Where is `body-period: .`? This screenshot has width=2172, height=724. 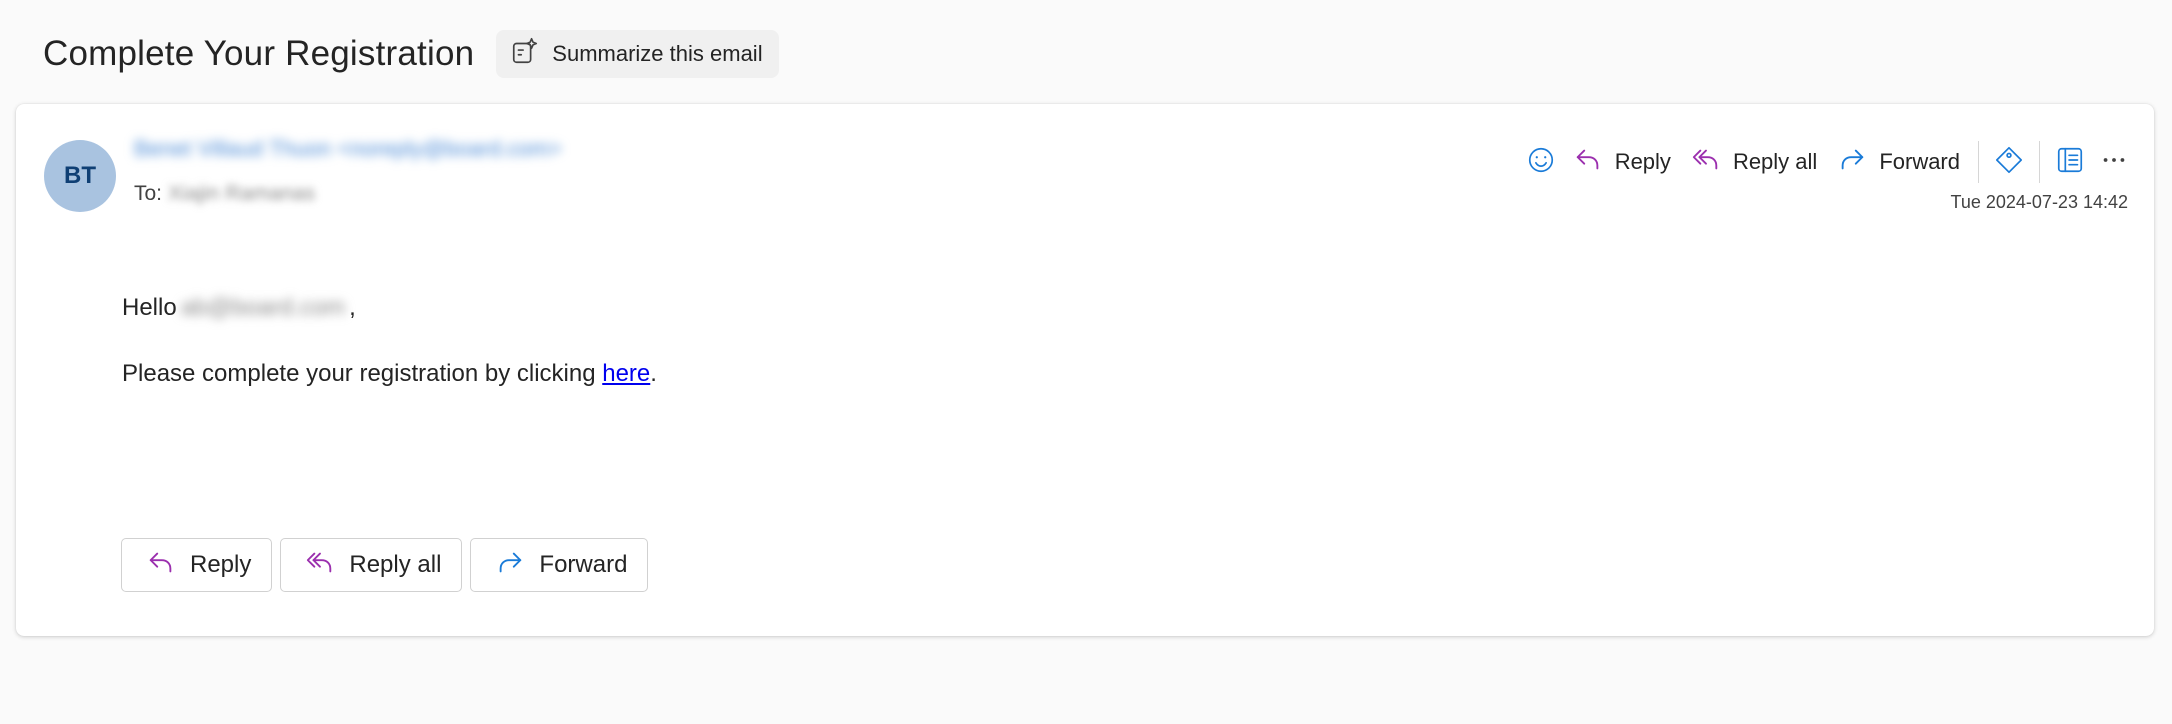
body-period: . is located at coordinates (653, 373).